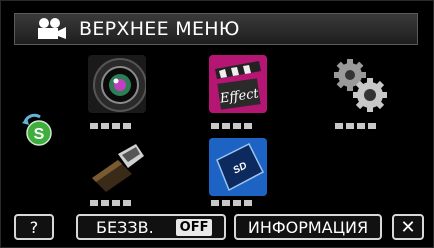 This screenshot has height=248, width=434. What do you see at coordinates (159, 29) in the screenshot?
I see `page-title: ВЕРХНЕЕ МЕНЮ` at bounding box center [159, 29].